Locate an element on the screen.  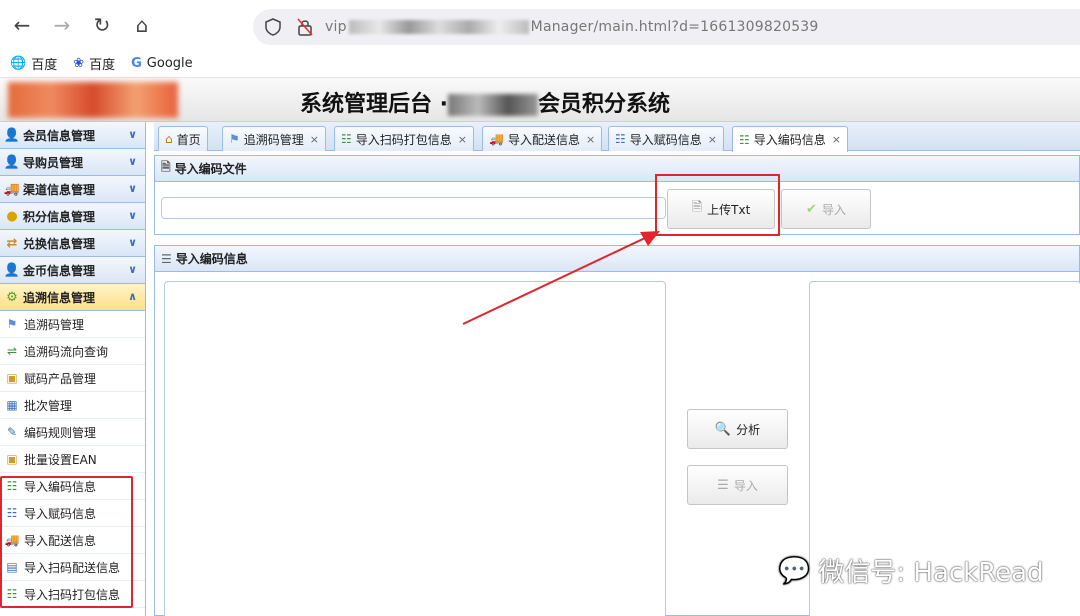
category-label: 会员信息管理 is located at coordinates (59, 135).